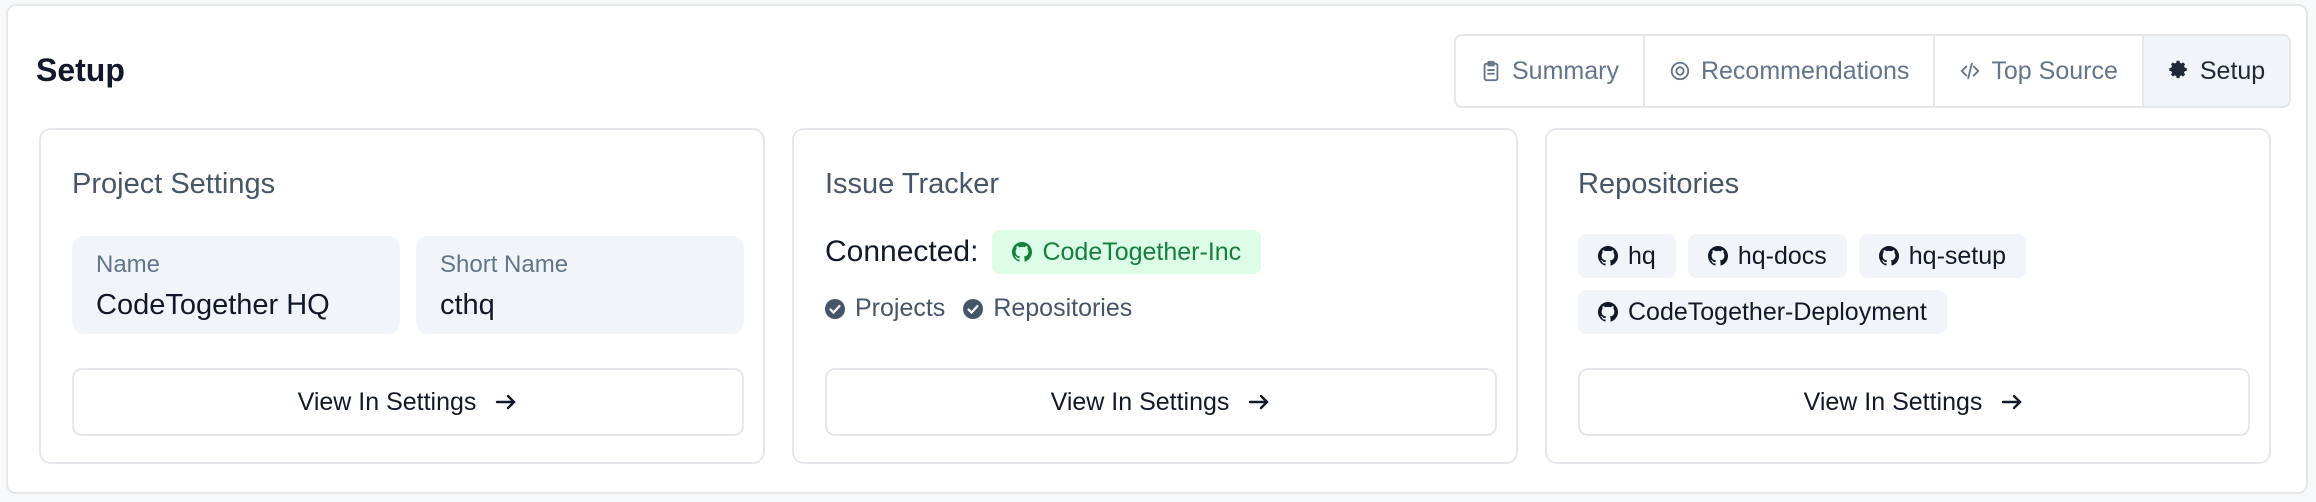 Image resolution: width=2316 pixels, height=502 pixels. I want to click on permission-repositories: Repositories, so click(1047, 308).